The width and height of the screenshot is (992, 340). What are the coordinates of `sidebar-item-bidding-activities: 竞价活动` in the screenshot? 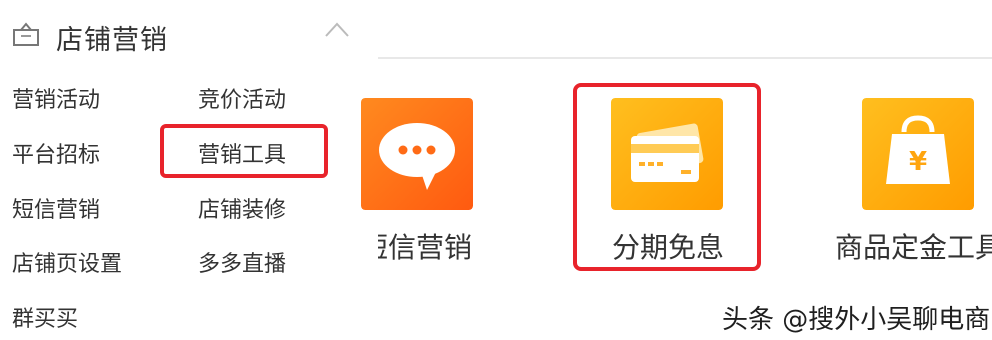 It's located at (242, 98).